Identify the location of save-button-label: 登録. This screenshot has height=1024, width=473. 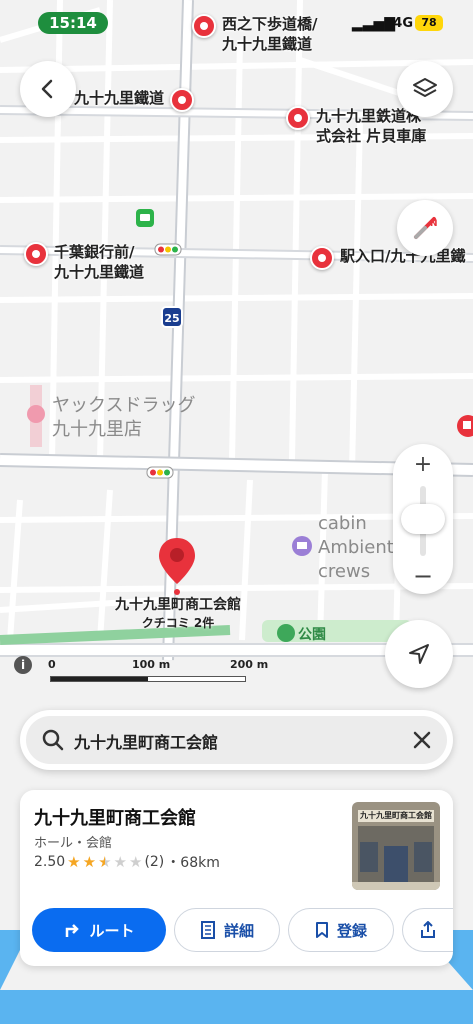
(351, 930).